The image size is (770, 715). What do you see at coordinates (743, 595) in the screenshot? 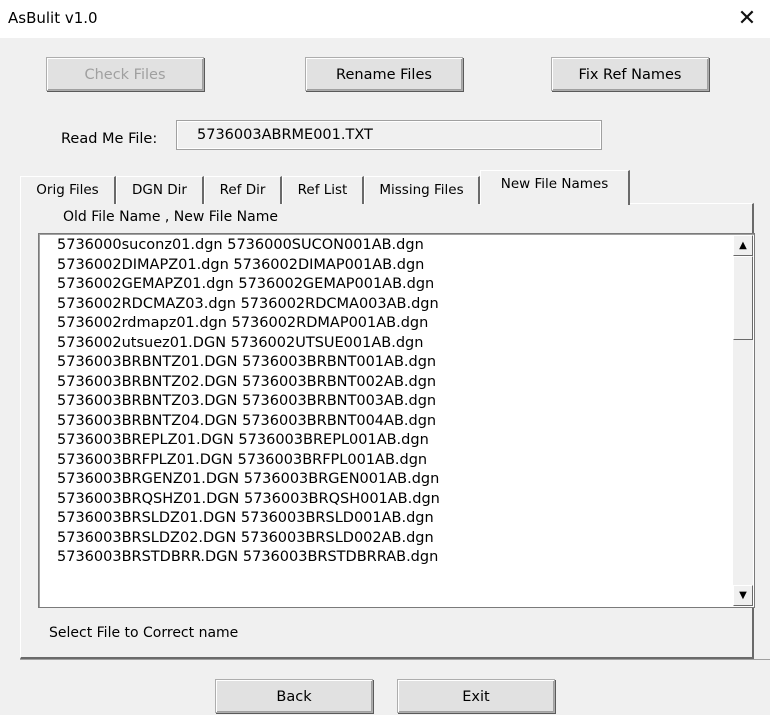
I see `scroll-down-icon: ▼` at bounding box center [743, 595].